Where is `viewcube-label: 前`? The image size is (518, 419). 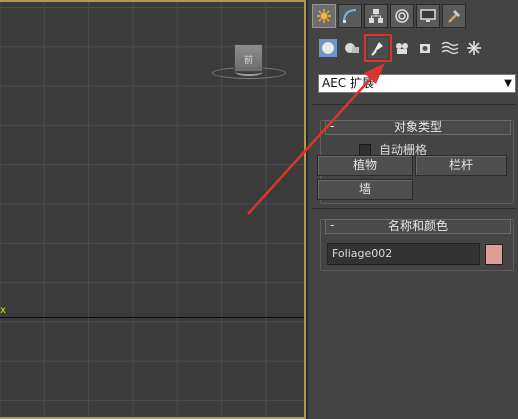 viewcube-label: 前 is located at coordinates (248, 61).